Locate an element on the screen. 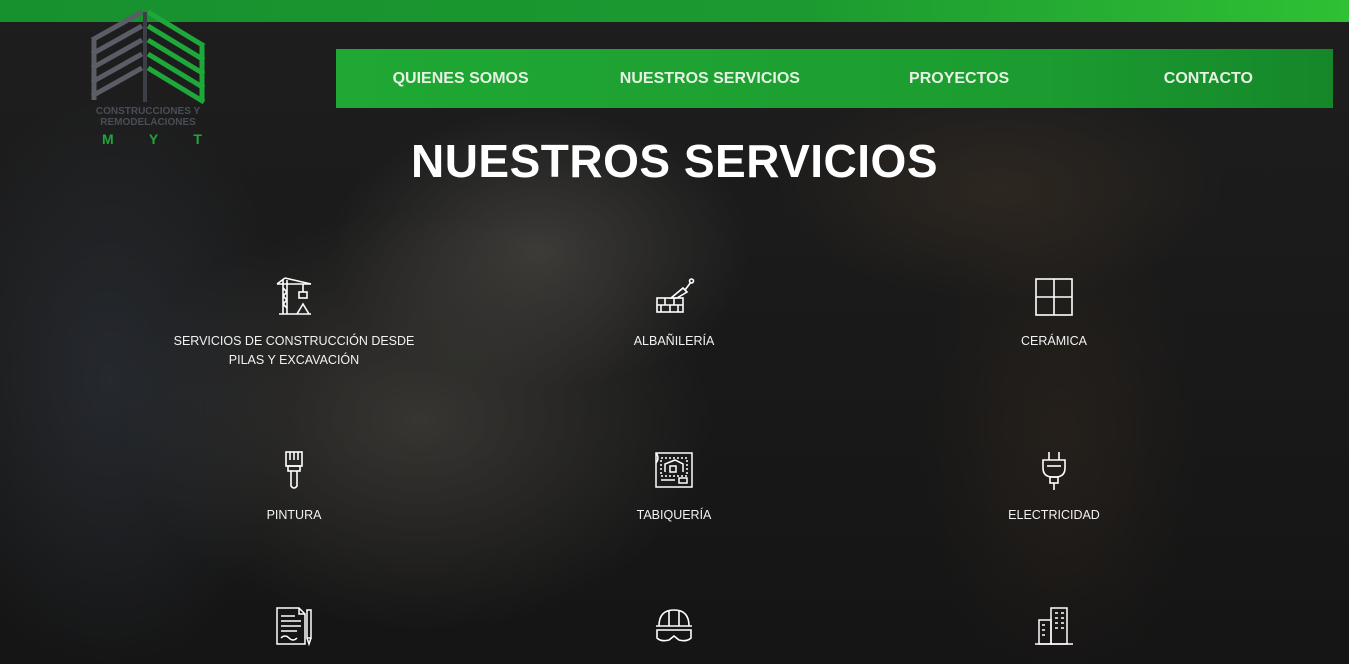 The width and height of the screenshot is (1349, 664). service-item-pintura: PINTURA is located at coordinates (294, 487).